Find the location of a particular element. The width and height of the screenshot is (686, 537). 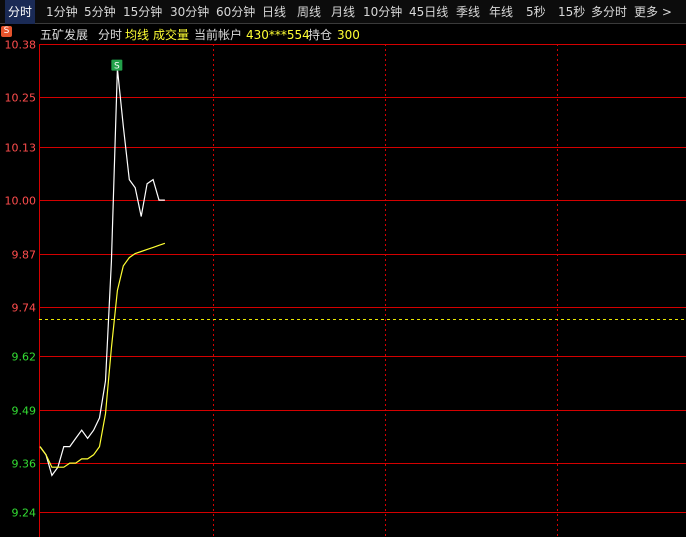

y-tick-label: 9.87 is located at coordinates (24, 255).